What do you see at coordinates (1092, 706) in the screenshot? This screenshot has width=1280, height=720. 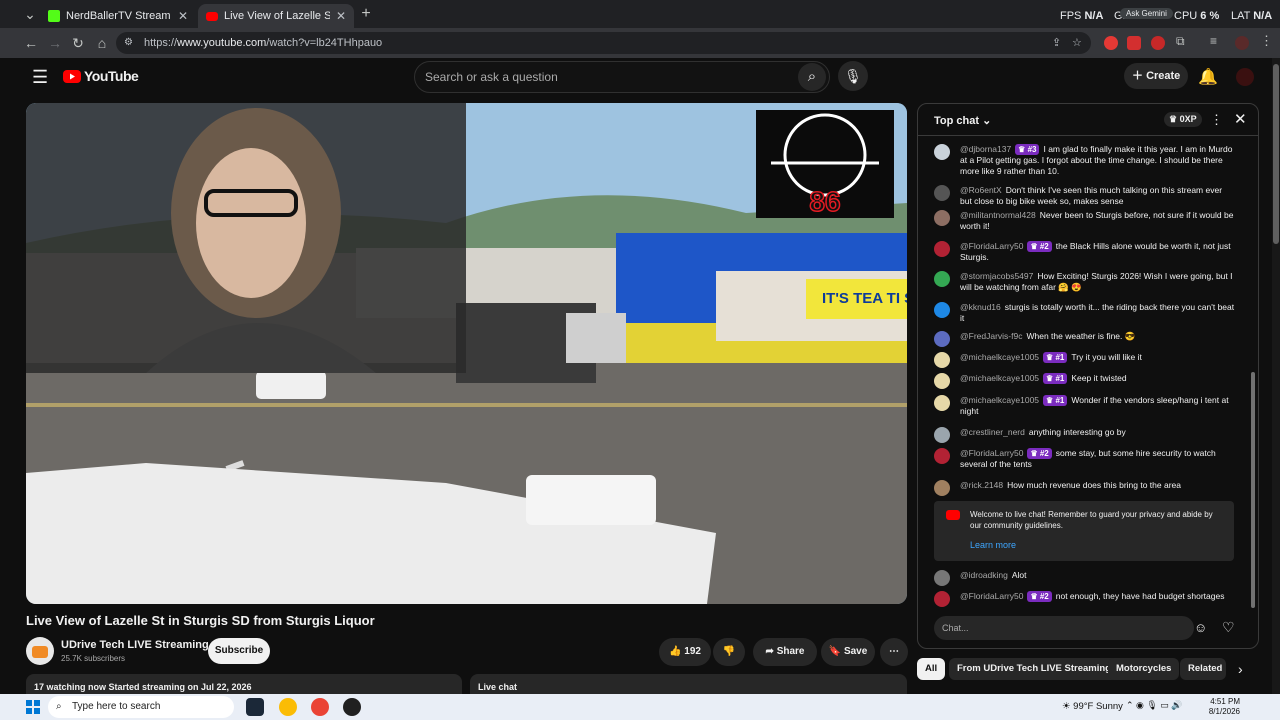 I see `weather-widget: ☀ 99°F Sunny` at bounding box center [1092, 706].